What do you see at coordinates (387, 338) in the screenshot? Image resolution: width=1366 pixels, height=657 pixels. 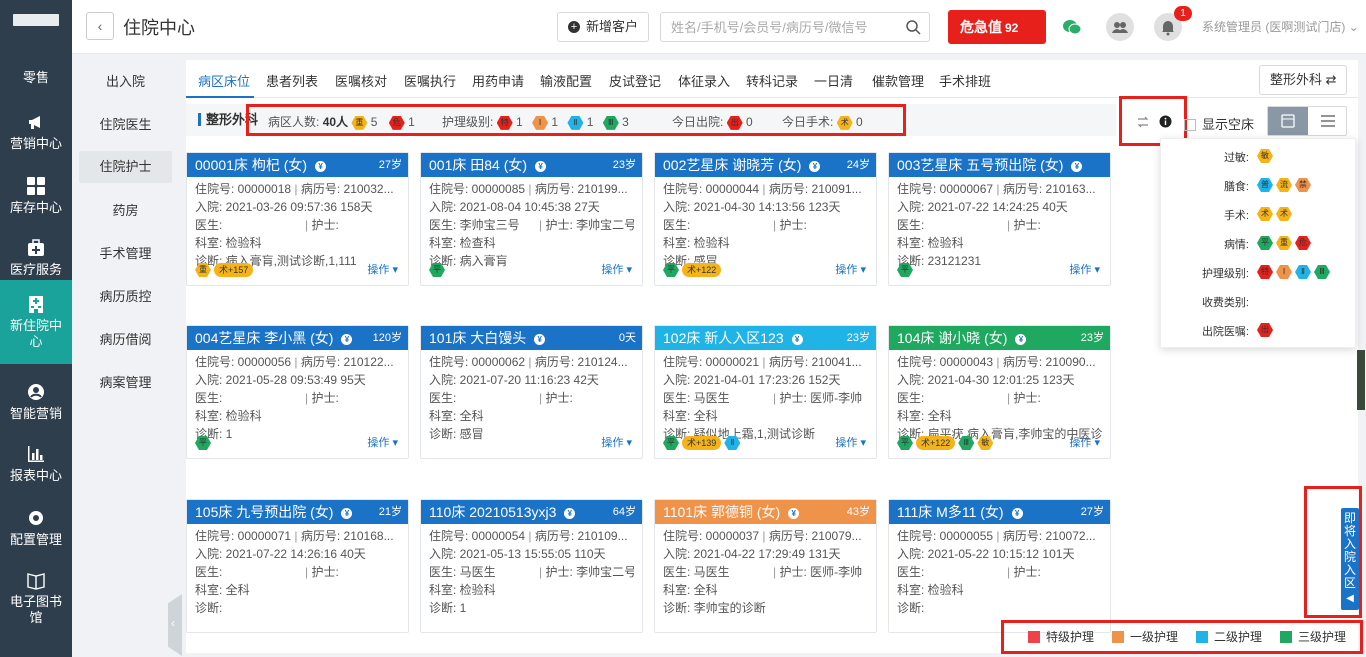 I see `patient-age: 120岁` at bounding box center [387, 338].